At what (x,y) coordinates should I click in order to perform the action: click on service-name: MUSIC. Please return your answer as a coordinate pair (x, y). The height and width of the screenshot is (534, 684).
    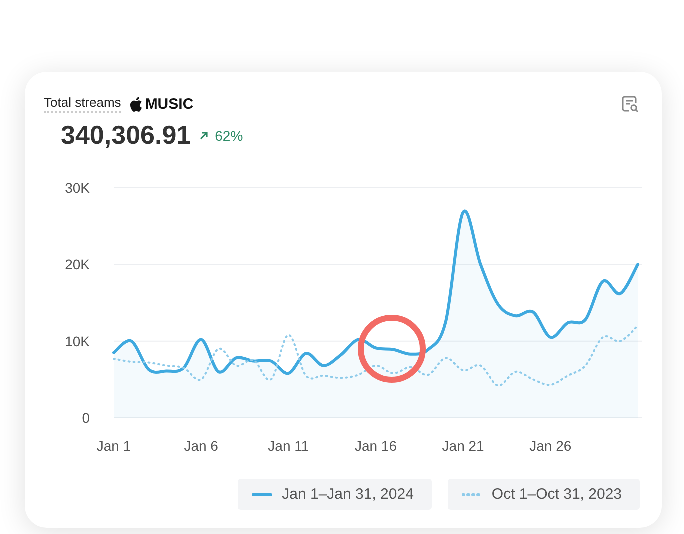
    Looking at the image, I should click on (169, 104).